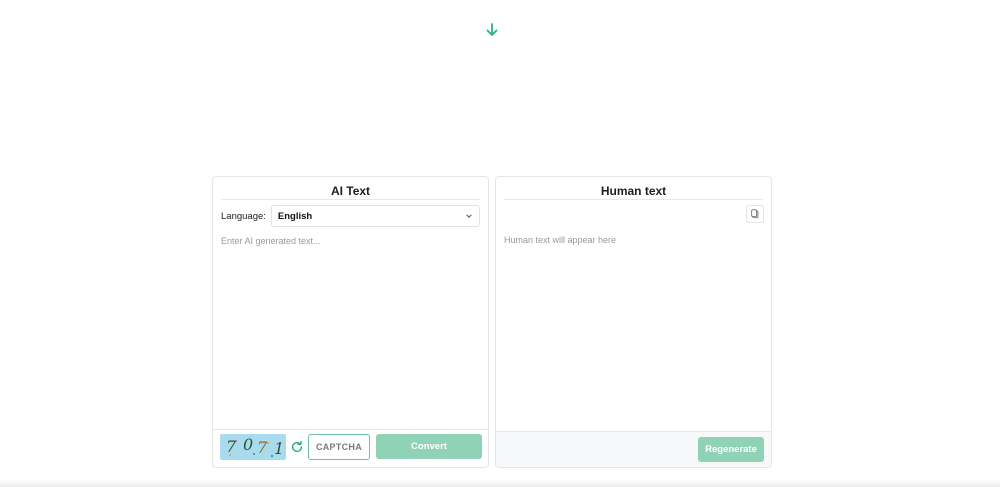 This screenshot has height=487, width=1000. I want to click on ai-text-input, so click(350, 331).